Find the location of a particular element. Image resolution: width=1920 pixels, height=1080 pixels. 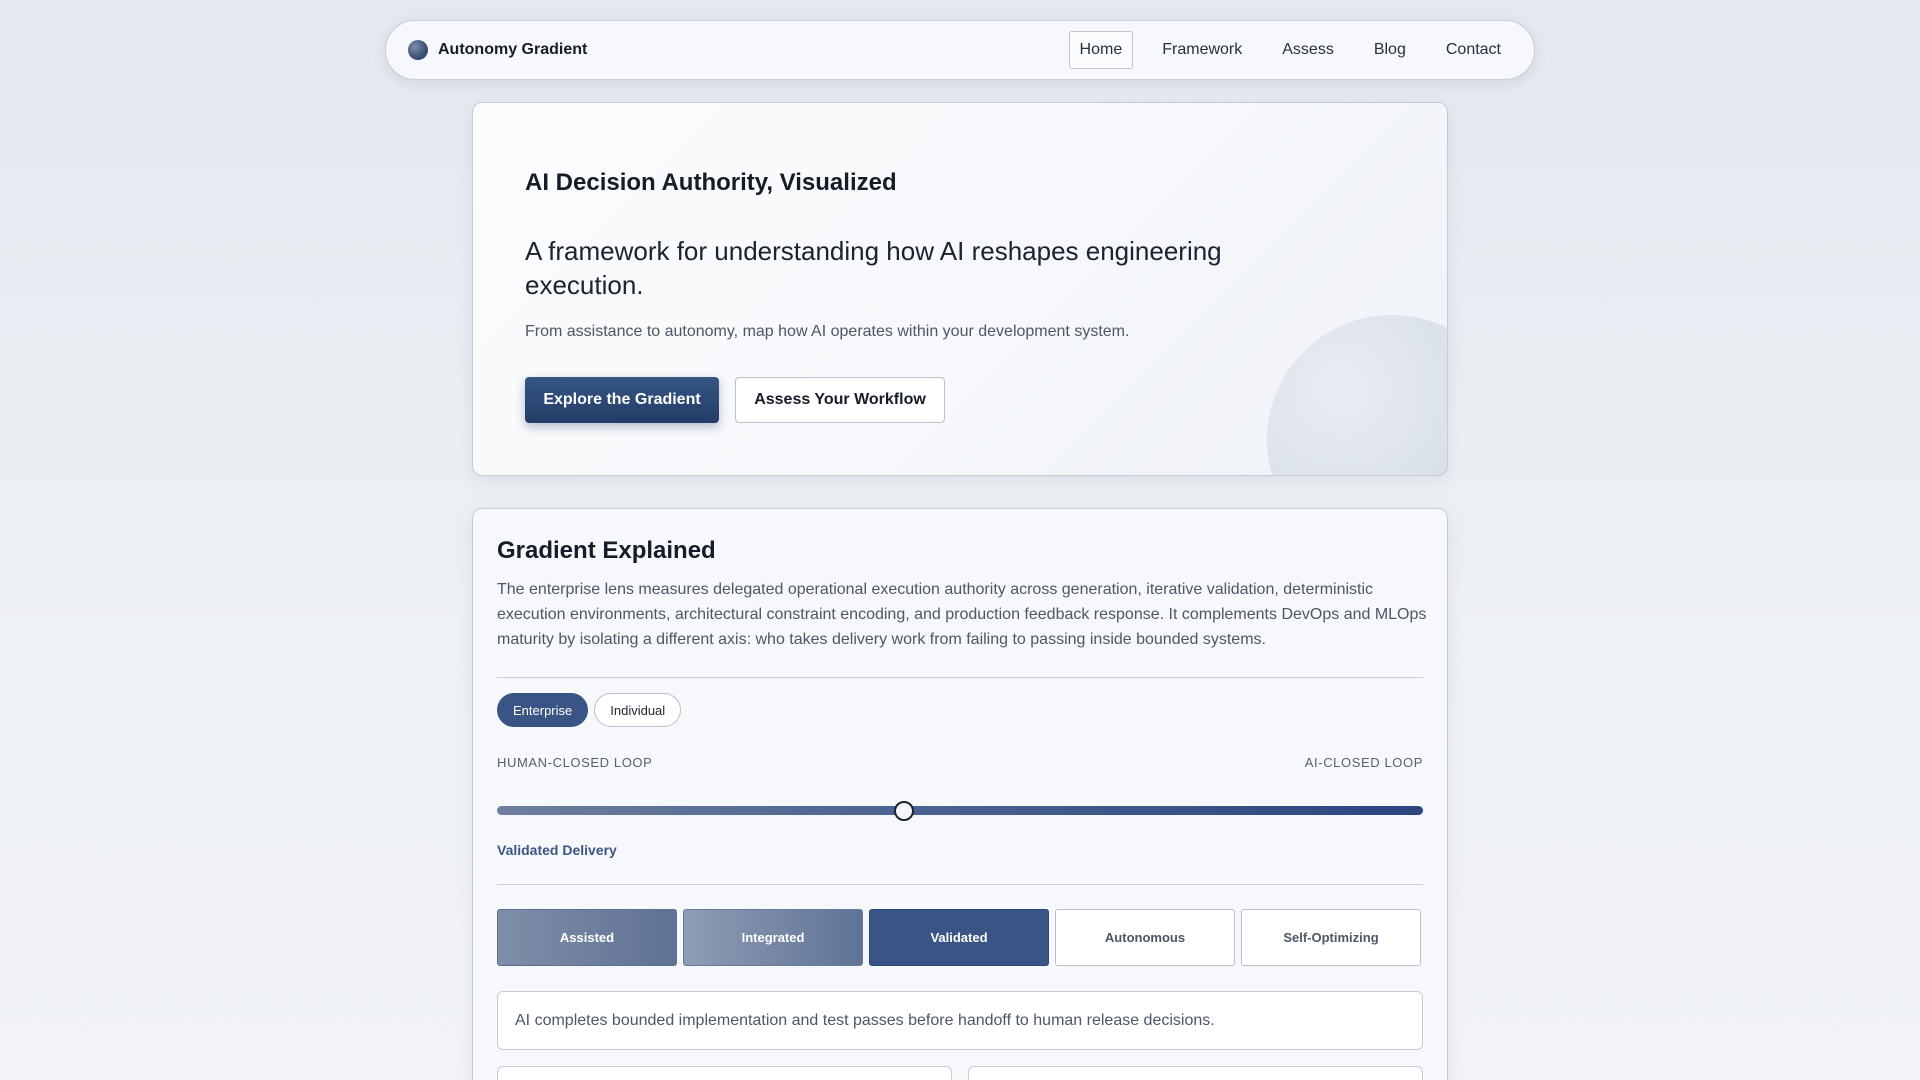

nav-link-assess: Assess is located at coordinates (1308, 50).